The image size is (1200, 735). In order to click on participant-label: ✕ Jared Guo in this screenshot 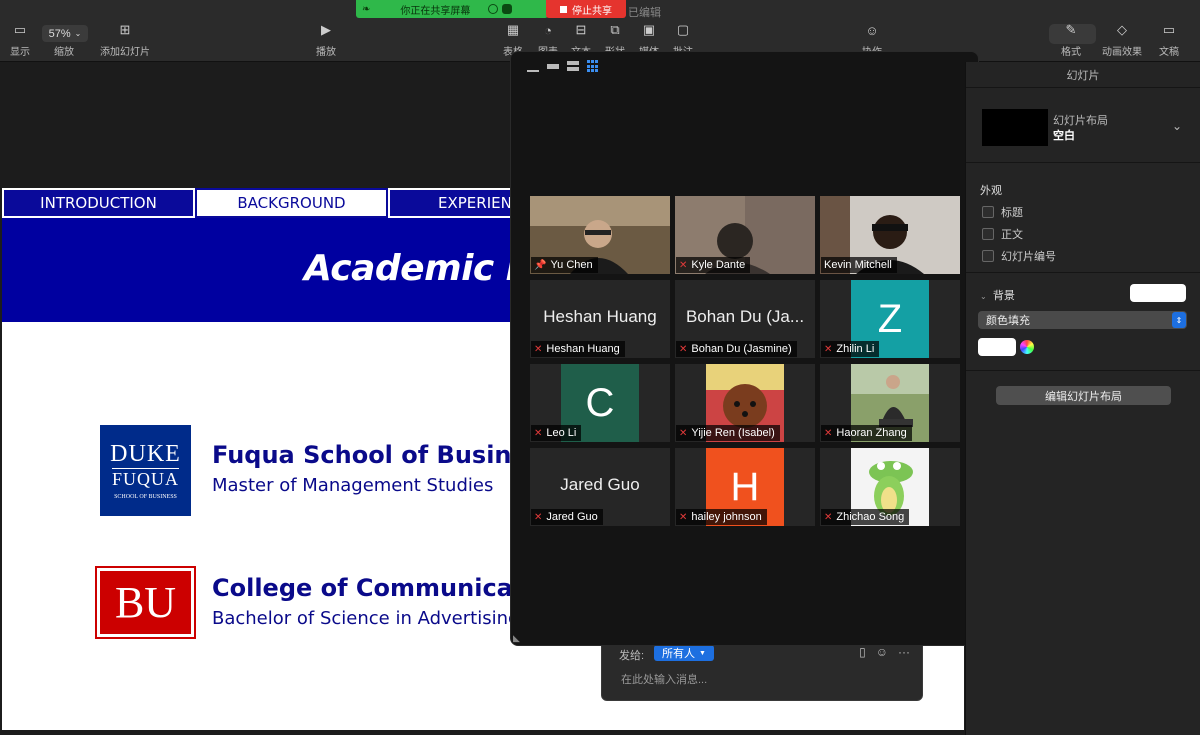, I will do `click(567, 517)`.